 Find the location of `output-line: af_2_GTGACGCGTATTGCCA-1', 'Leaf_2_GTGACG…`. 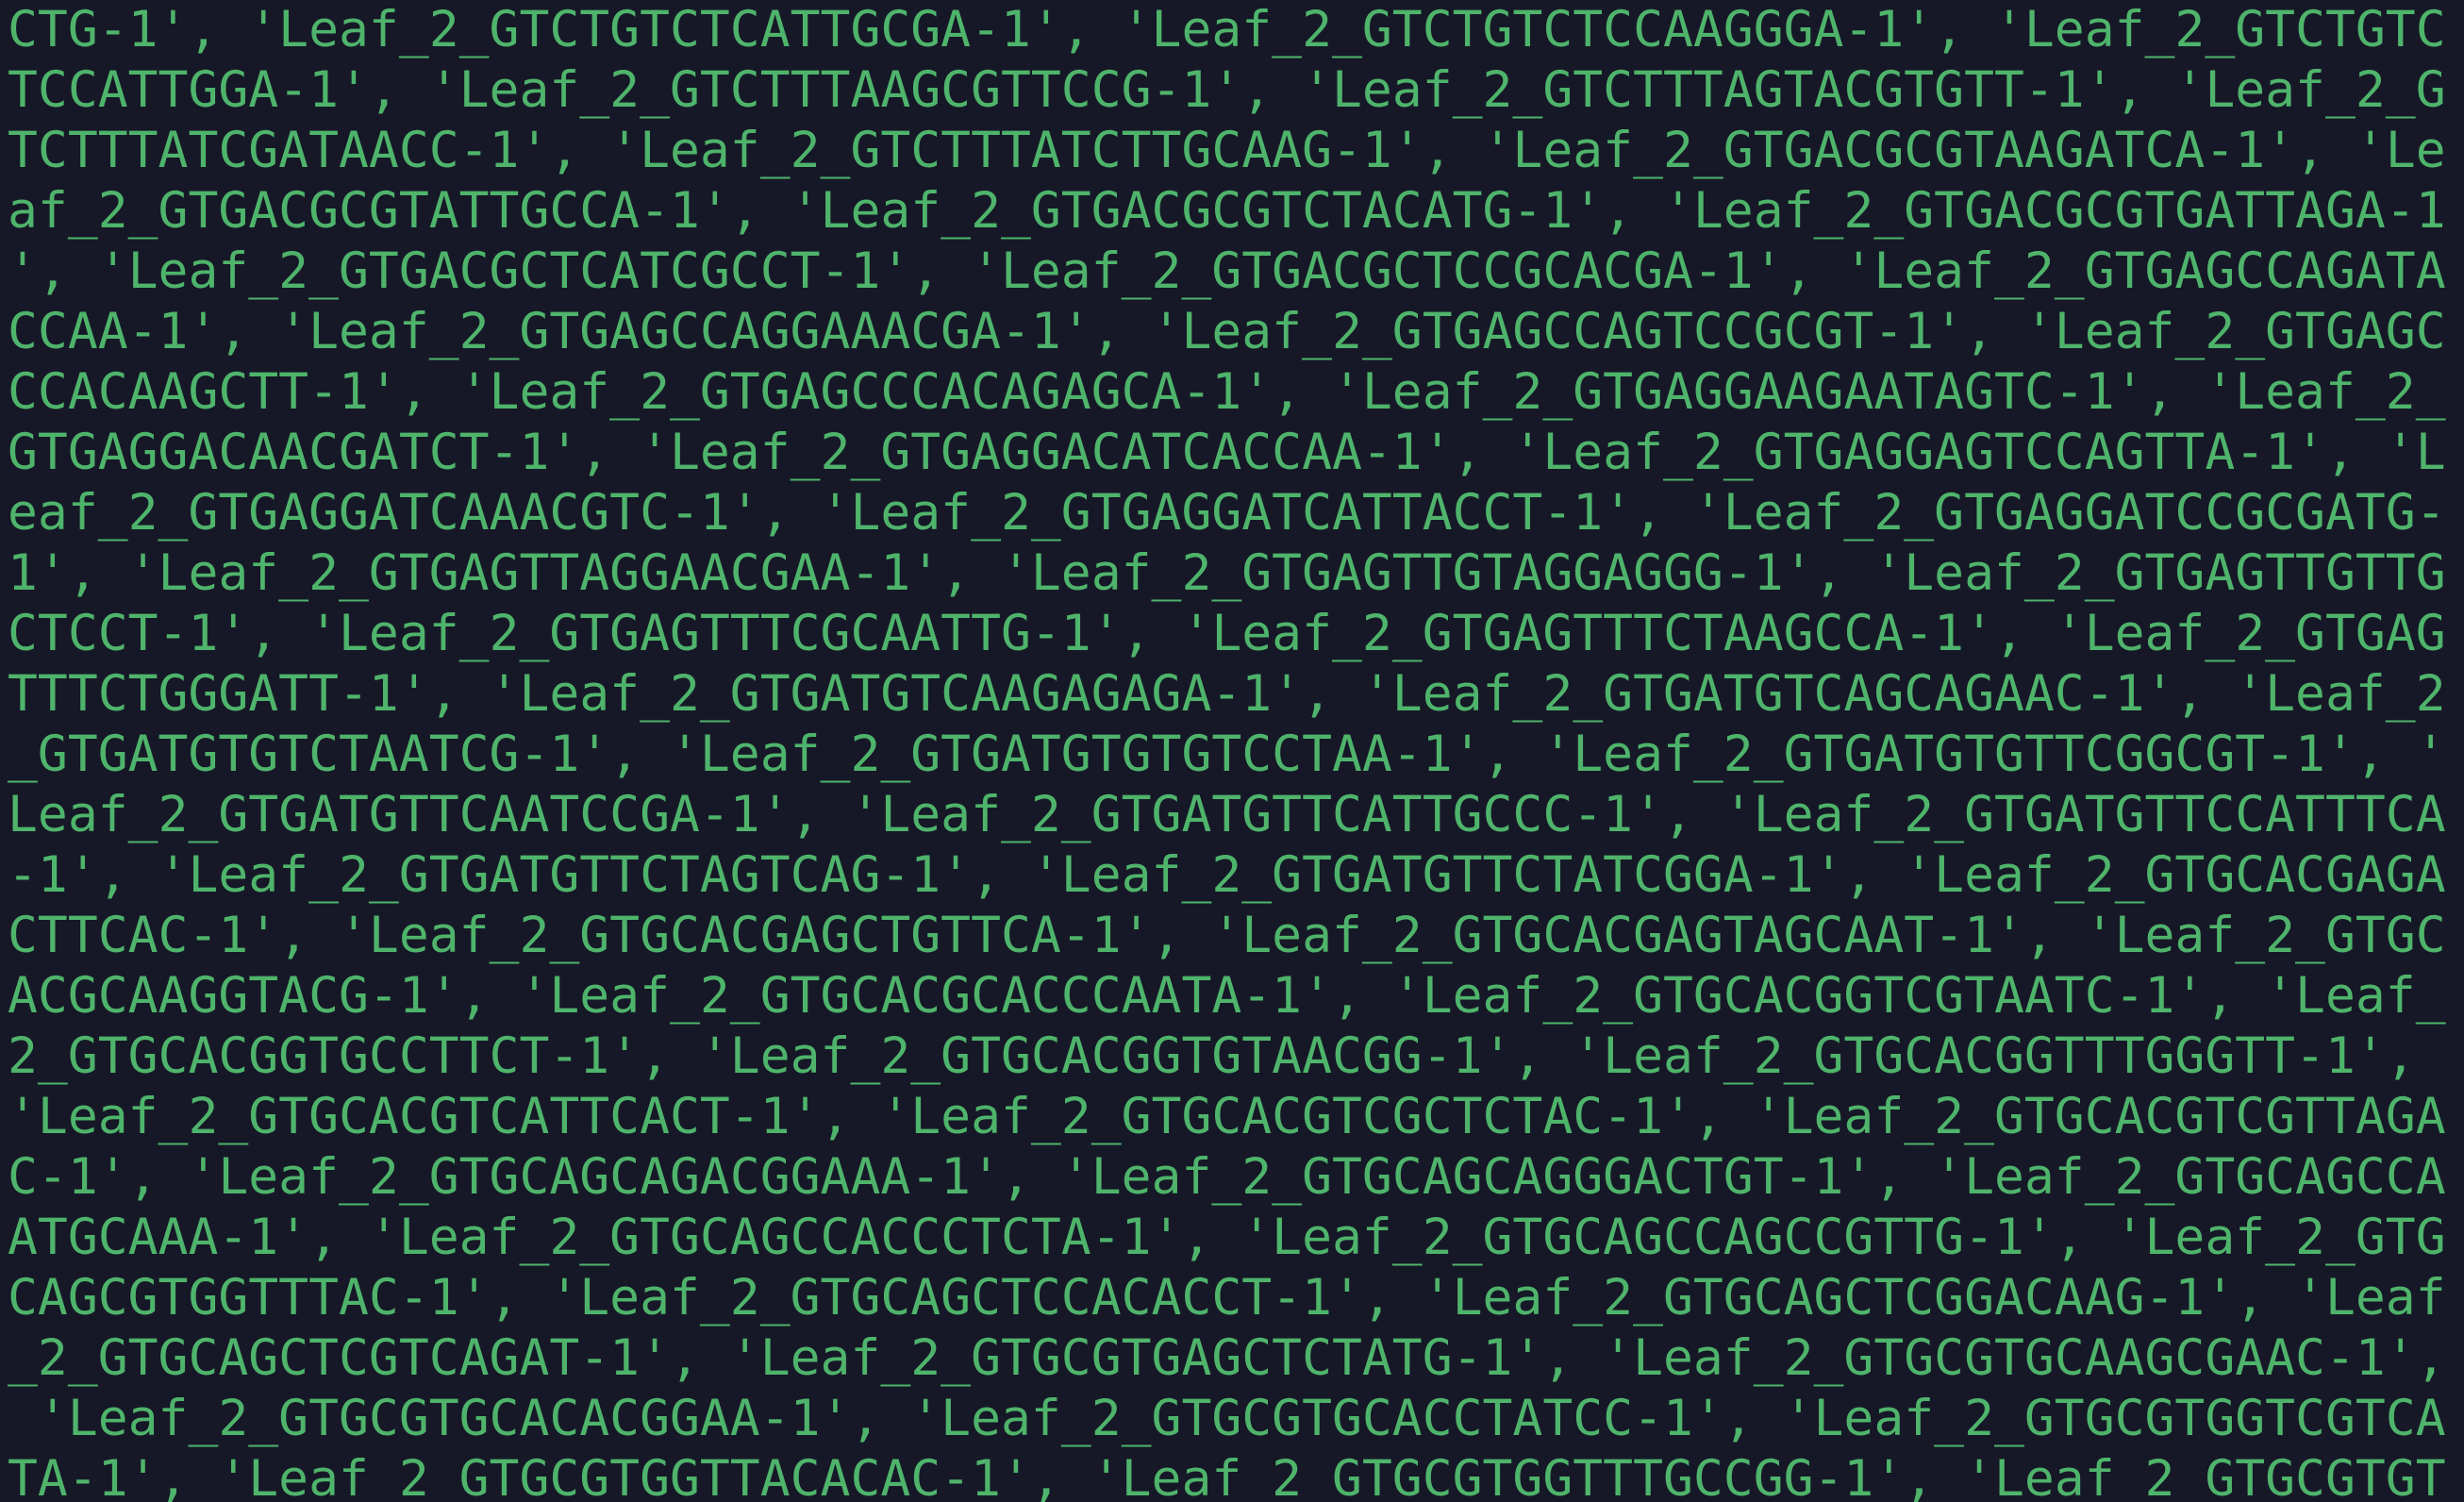

output-line: af_2_GTGACGCGTATTGCCA-1', 'Leaf_2_GTGACG… is located at coordinates (1227, 211).